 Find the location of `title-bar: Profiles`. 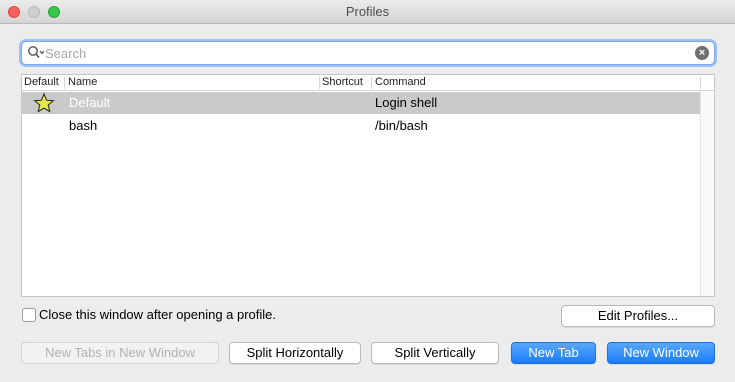

title-bar: Profiles is located at coordinates (367, 12).